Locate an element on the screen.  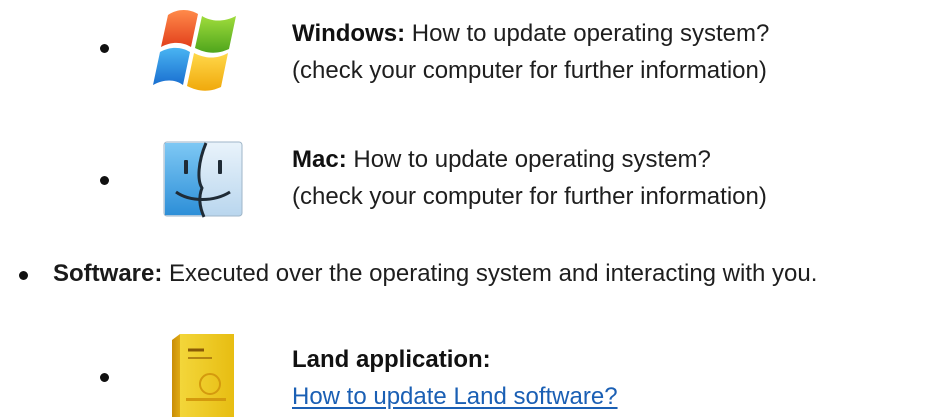
land-title: Land application: is located at coordinates (391, 359).